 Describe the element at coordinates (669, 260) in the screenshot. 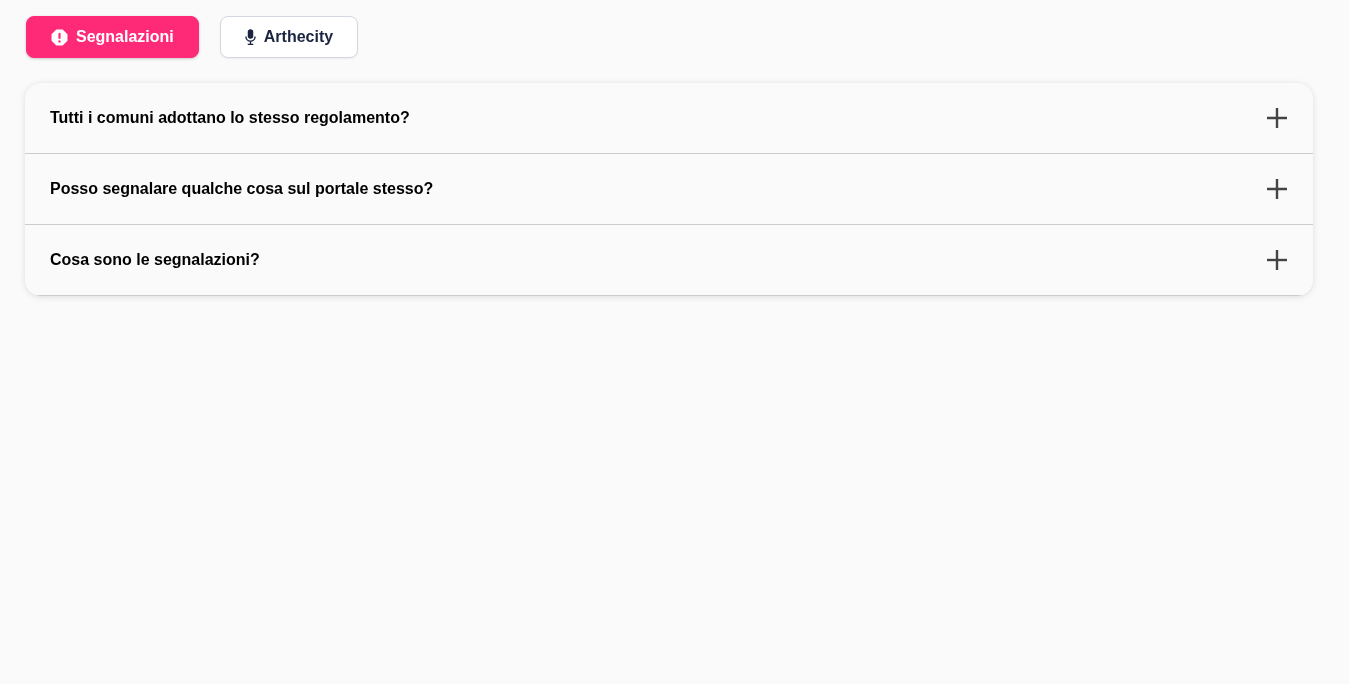

I see `accordion-header: Cosa sono le segnalazioni?` at that location.